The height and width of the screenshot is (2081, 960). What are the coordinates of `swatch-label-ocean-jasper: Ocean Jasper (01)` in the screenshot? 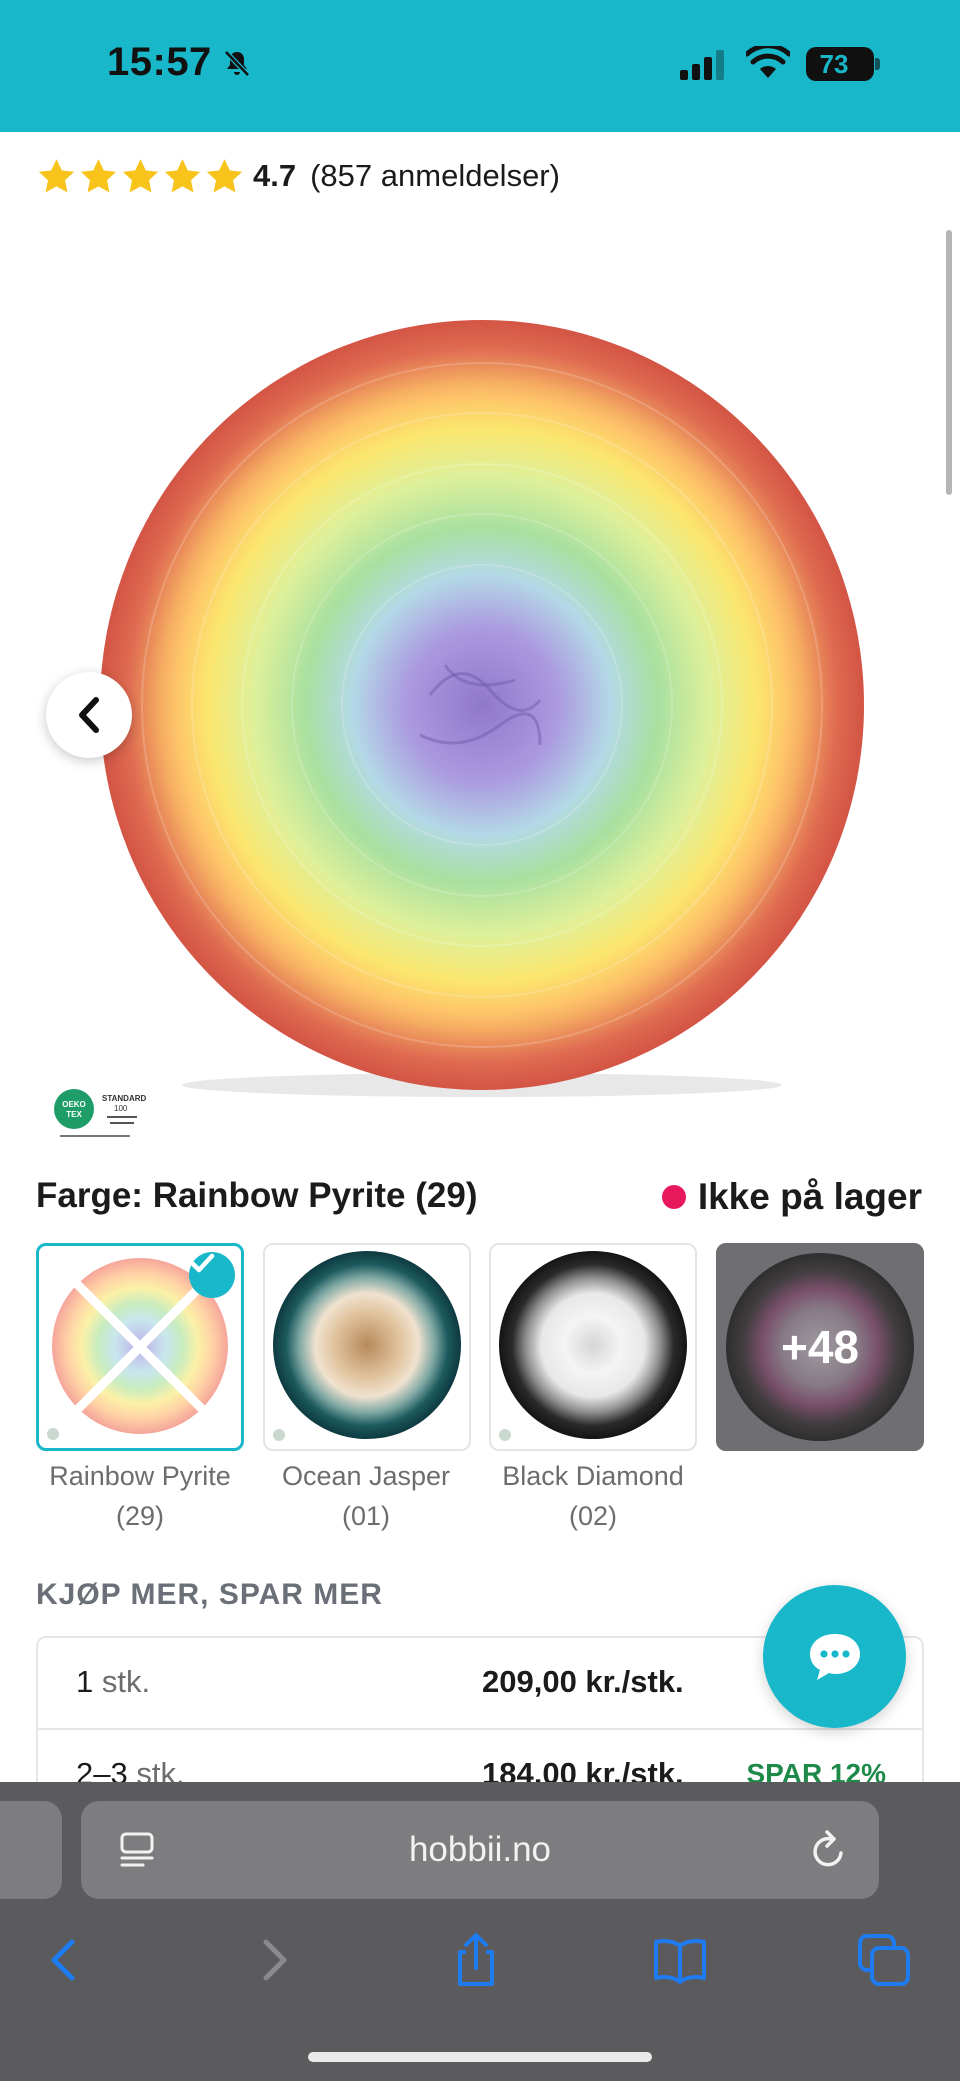 It's located at (366, 1496).